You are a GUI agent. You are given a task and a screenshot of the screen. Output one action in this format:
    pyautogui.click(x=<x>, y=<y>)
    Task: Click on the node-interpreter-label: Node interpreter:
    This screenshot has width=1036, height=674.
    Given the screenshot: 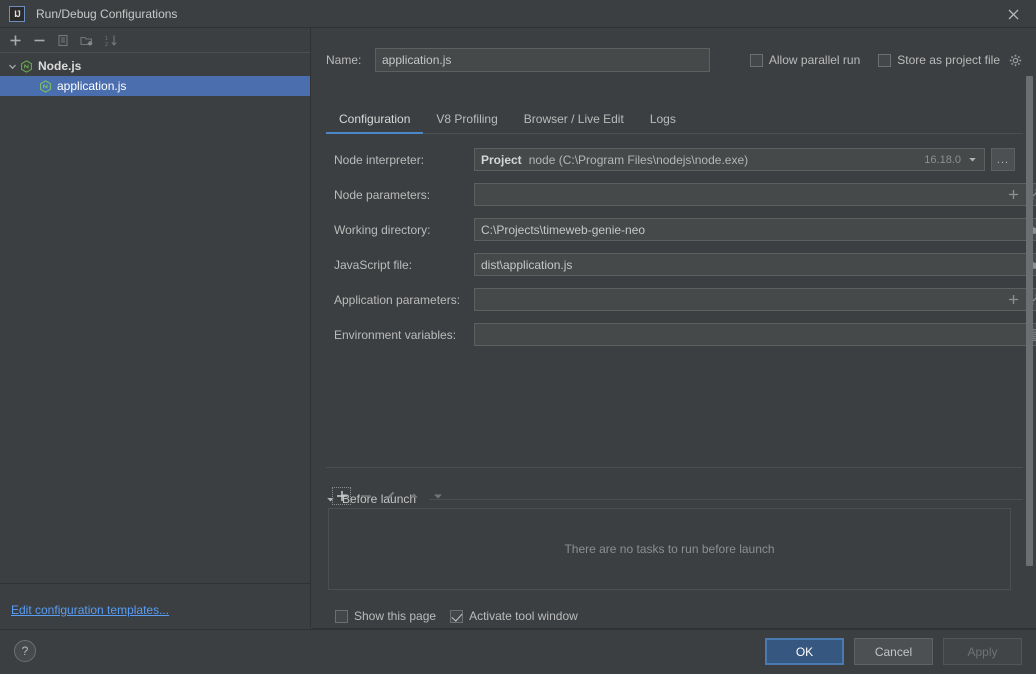 What is the action you would take?
    pyautogui.click(x=379, y=159)
    